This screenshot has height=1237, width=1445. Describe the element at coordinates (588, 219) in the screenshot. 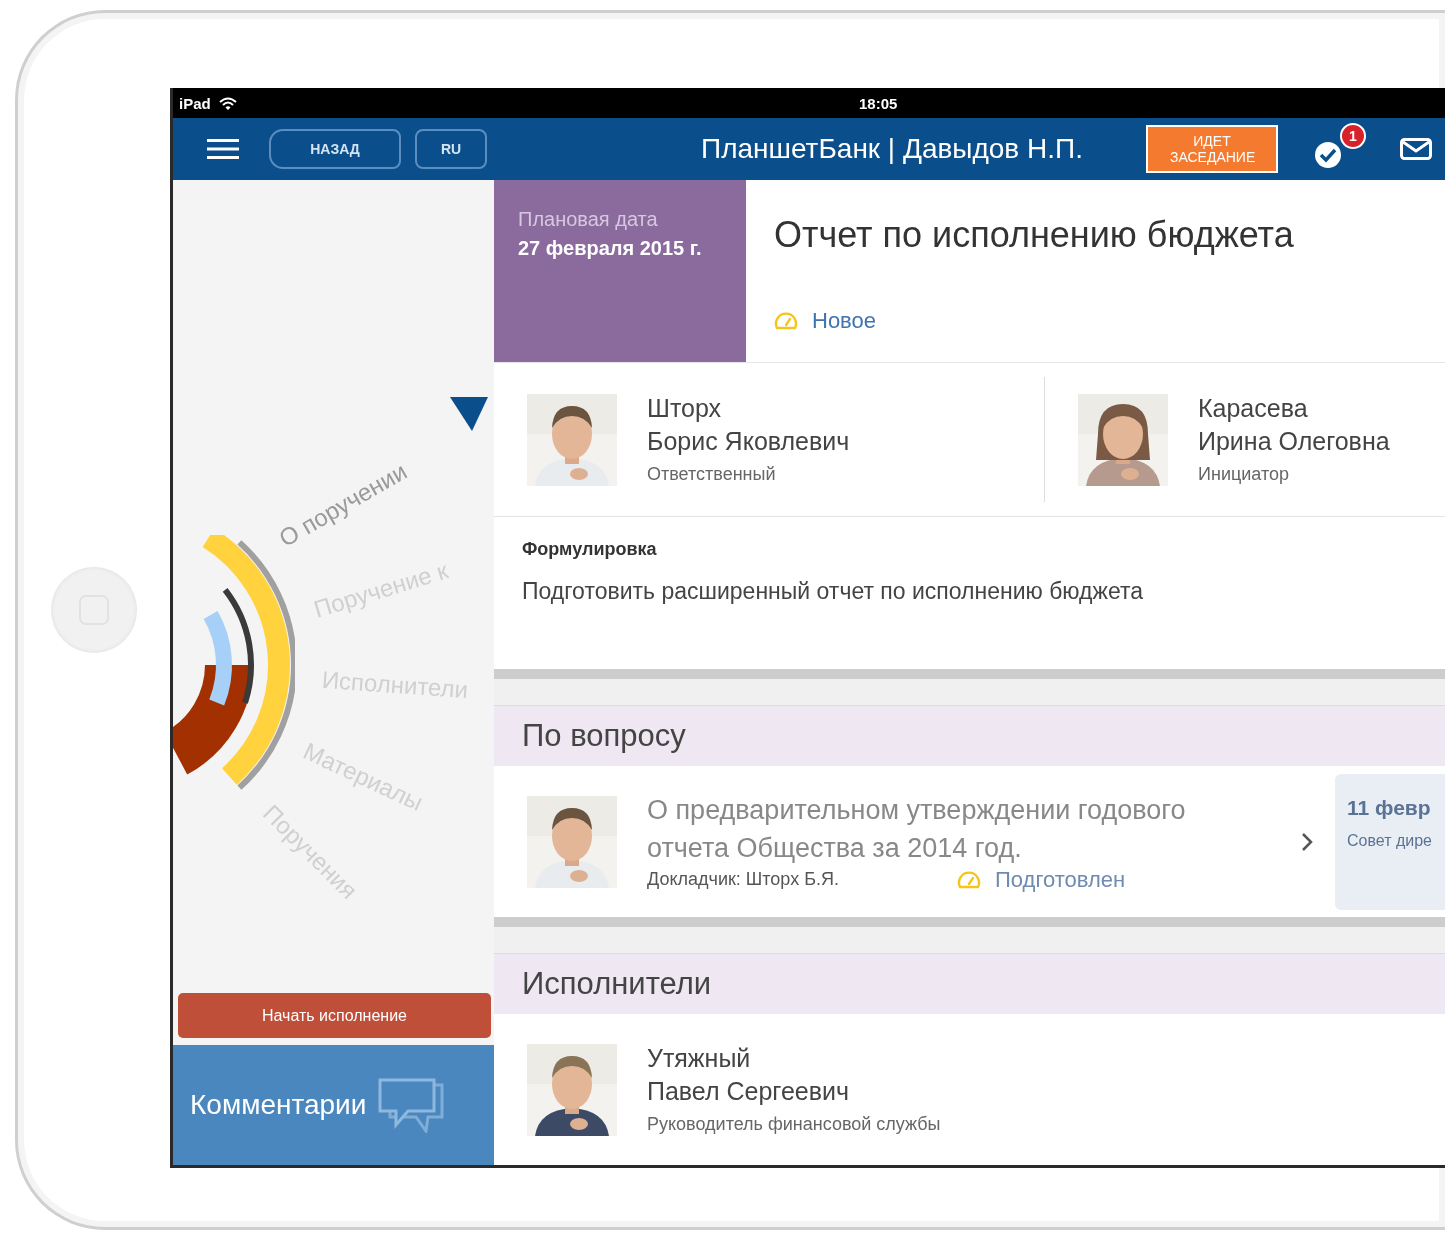

I see `date-label: Плановая дата` at that location.